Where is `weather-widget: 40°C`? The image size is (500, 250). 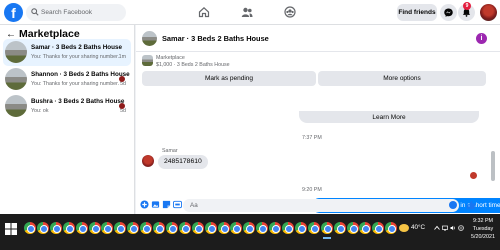 weather-widget: 40°C is located at coordinates (415, 229).